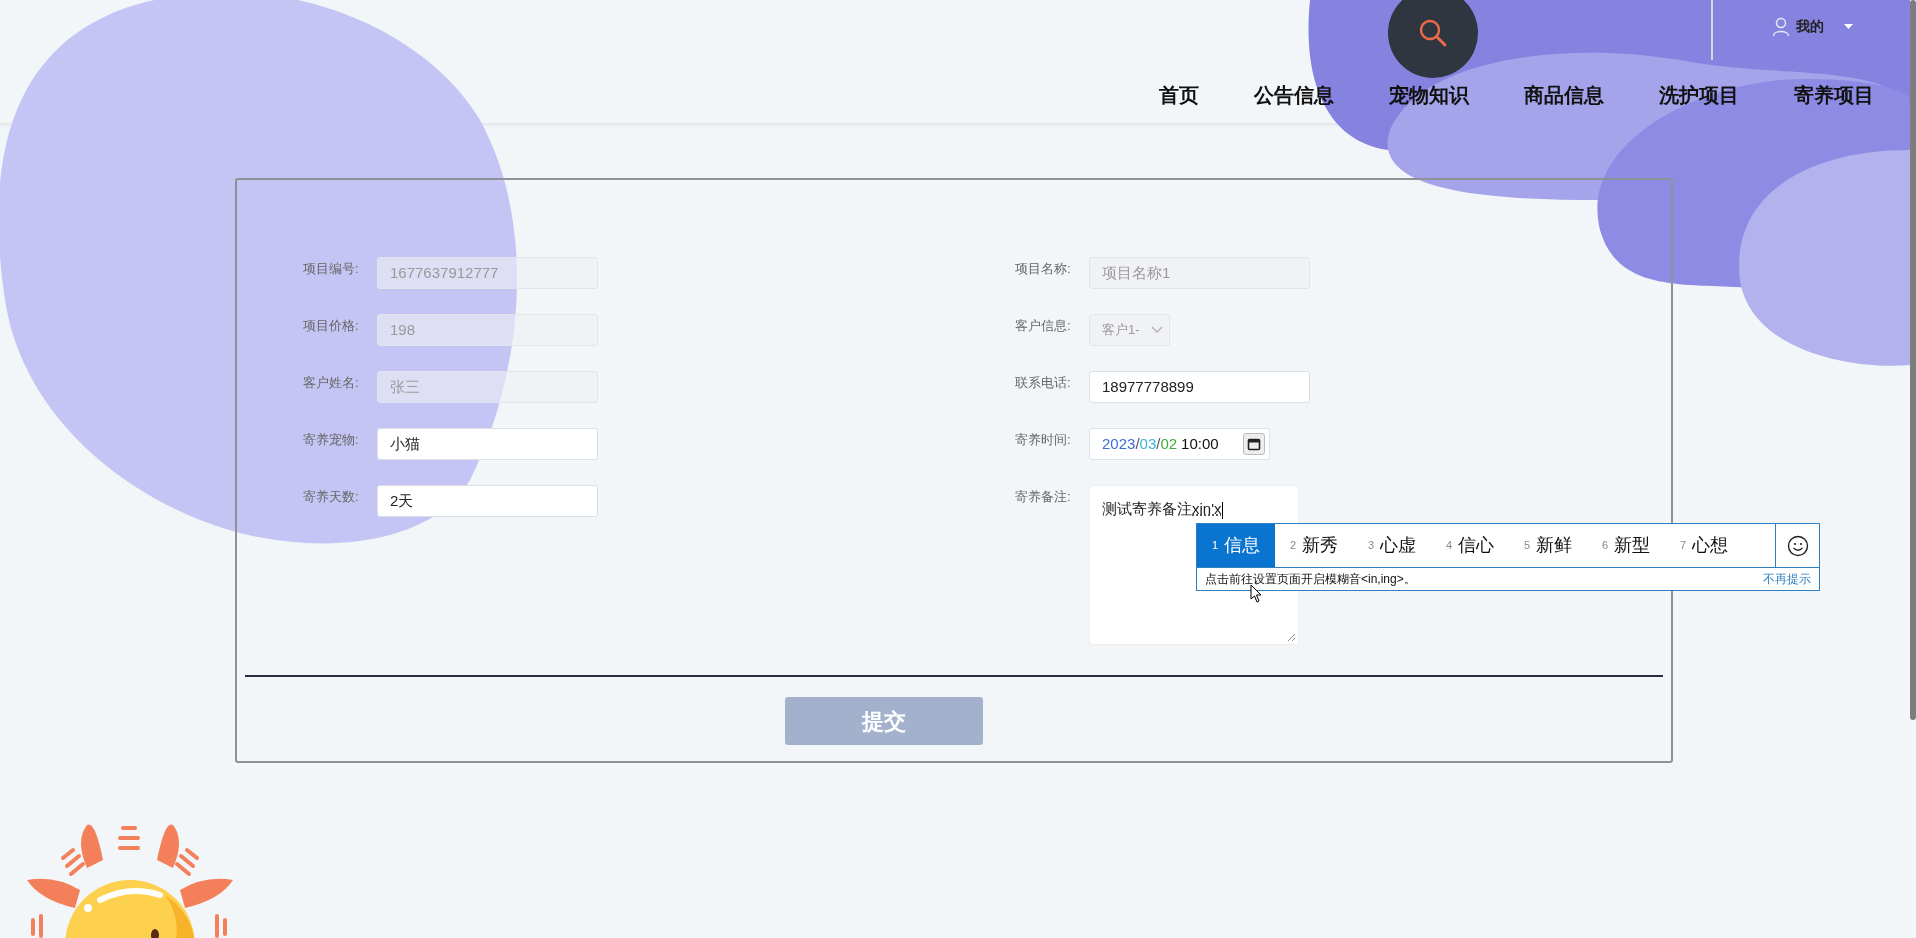 This screenshot has height=938, width=1916. Describe the element at coordinates (1564, 95) in the screenshot. I see `nav-link: 商品信息` at that location.